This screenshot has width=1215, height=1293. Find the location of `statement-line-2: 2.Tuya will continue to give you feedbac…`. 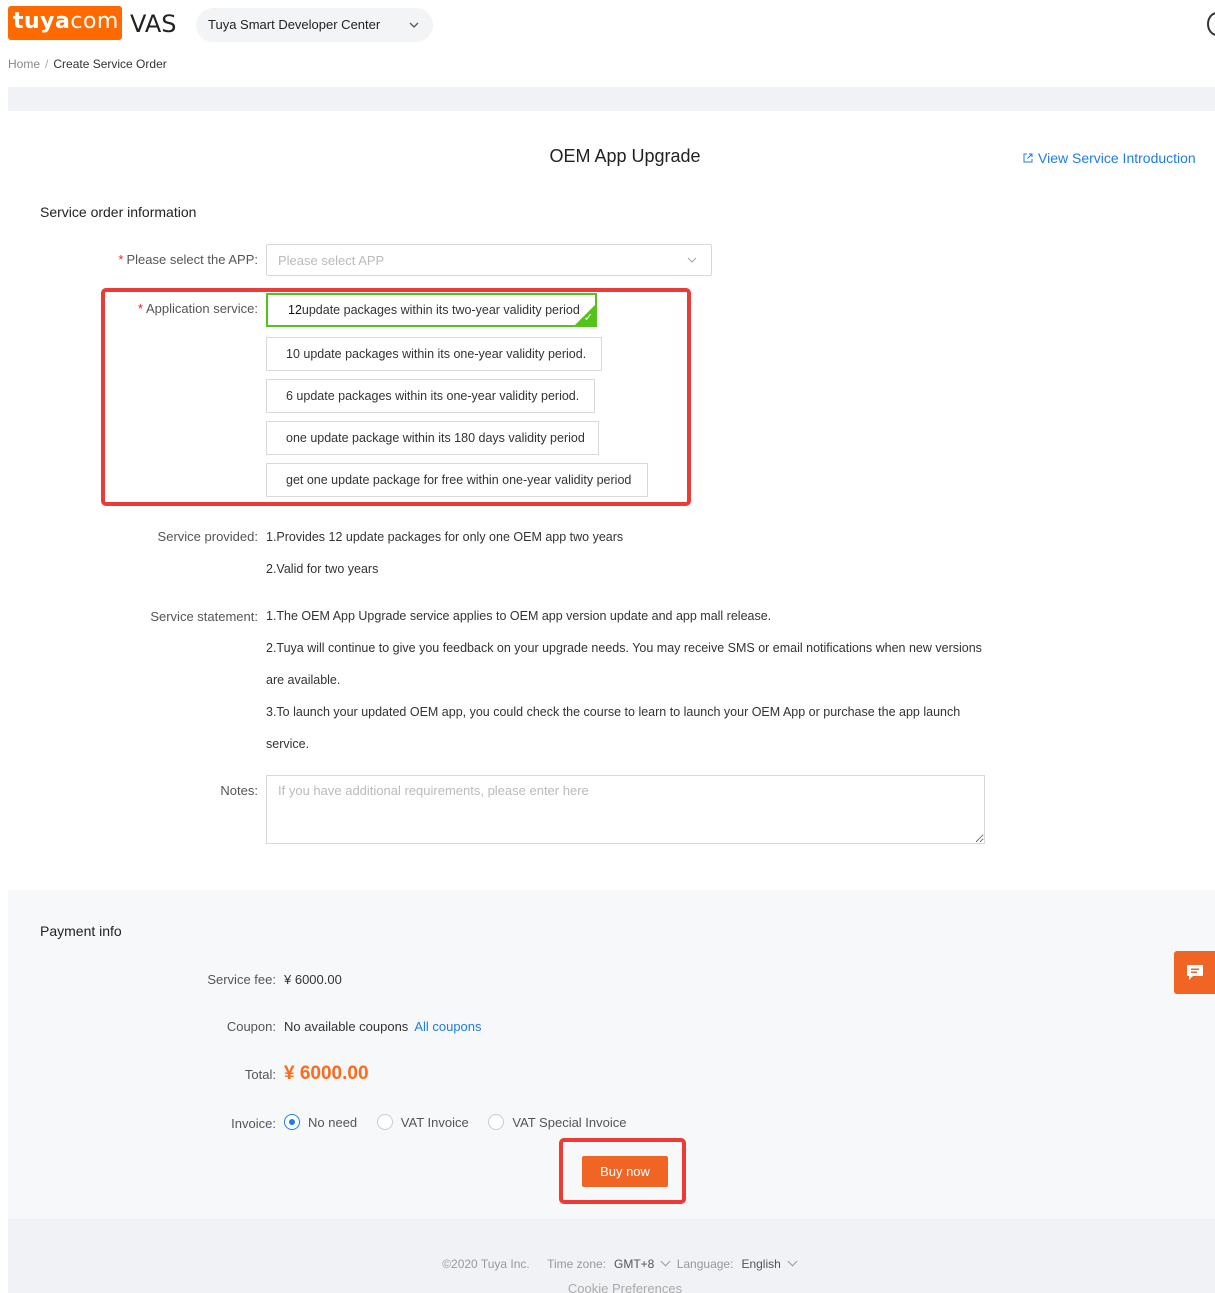

statement-line-2: 2.Tuya will continue to give you feedbac… is located at coordinates (624, 648).